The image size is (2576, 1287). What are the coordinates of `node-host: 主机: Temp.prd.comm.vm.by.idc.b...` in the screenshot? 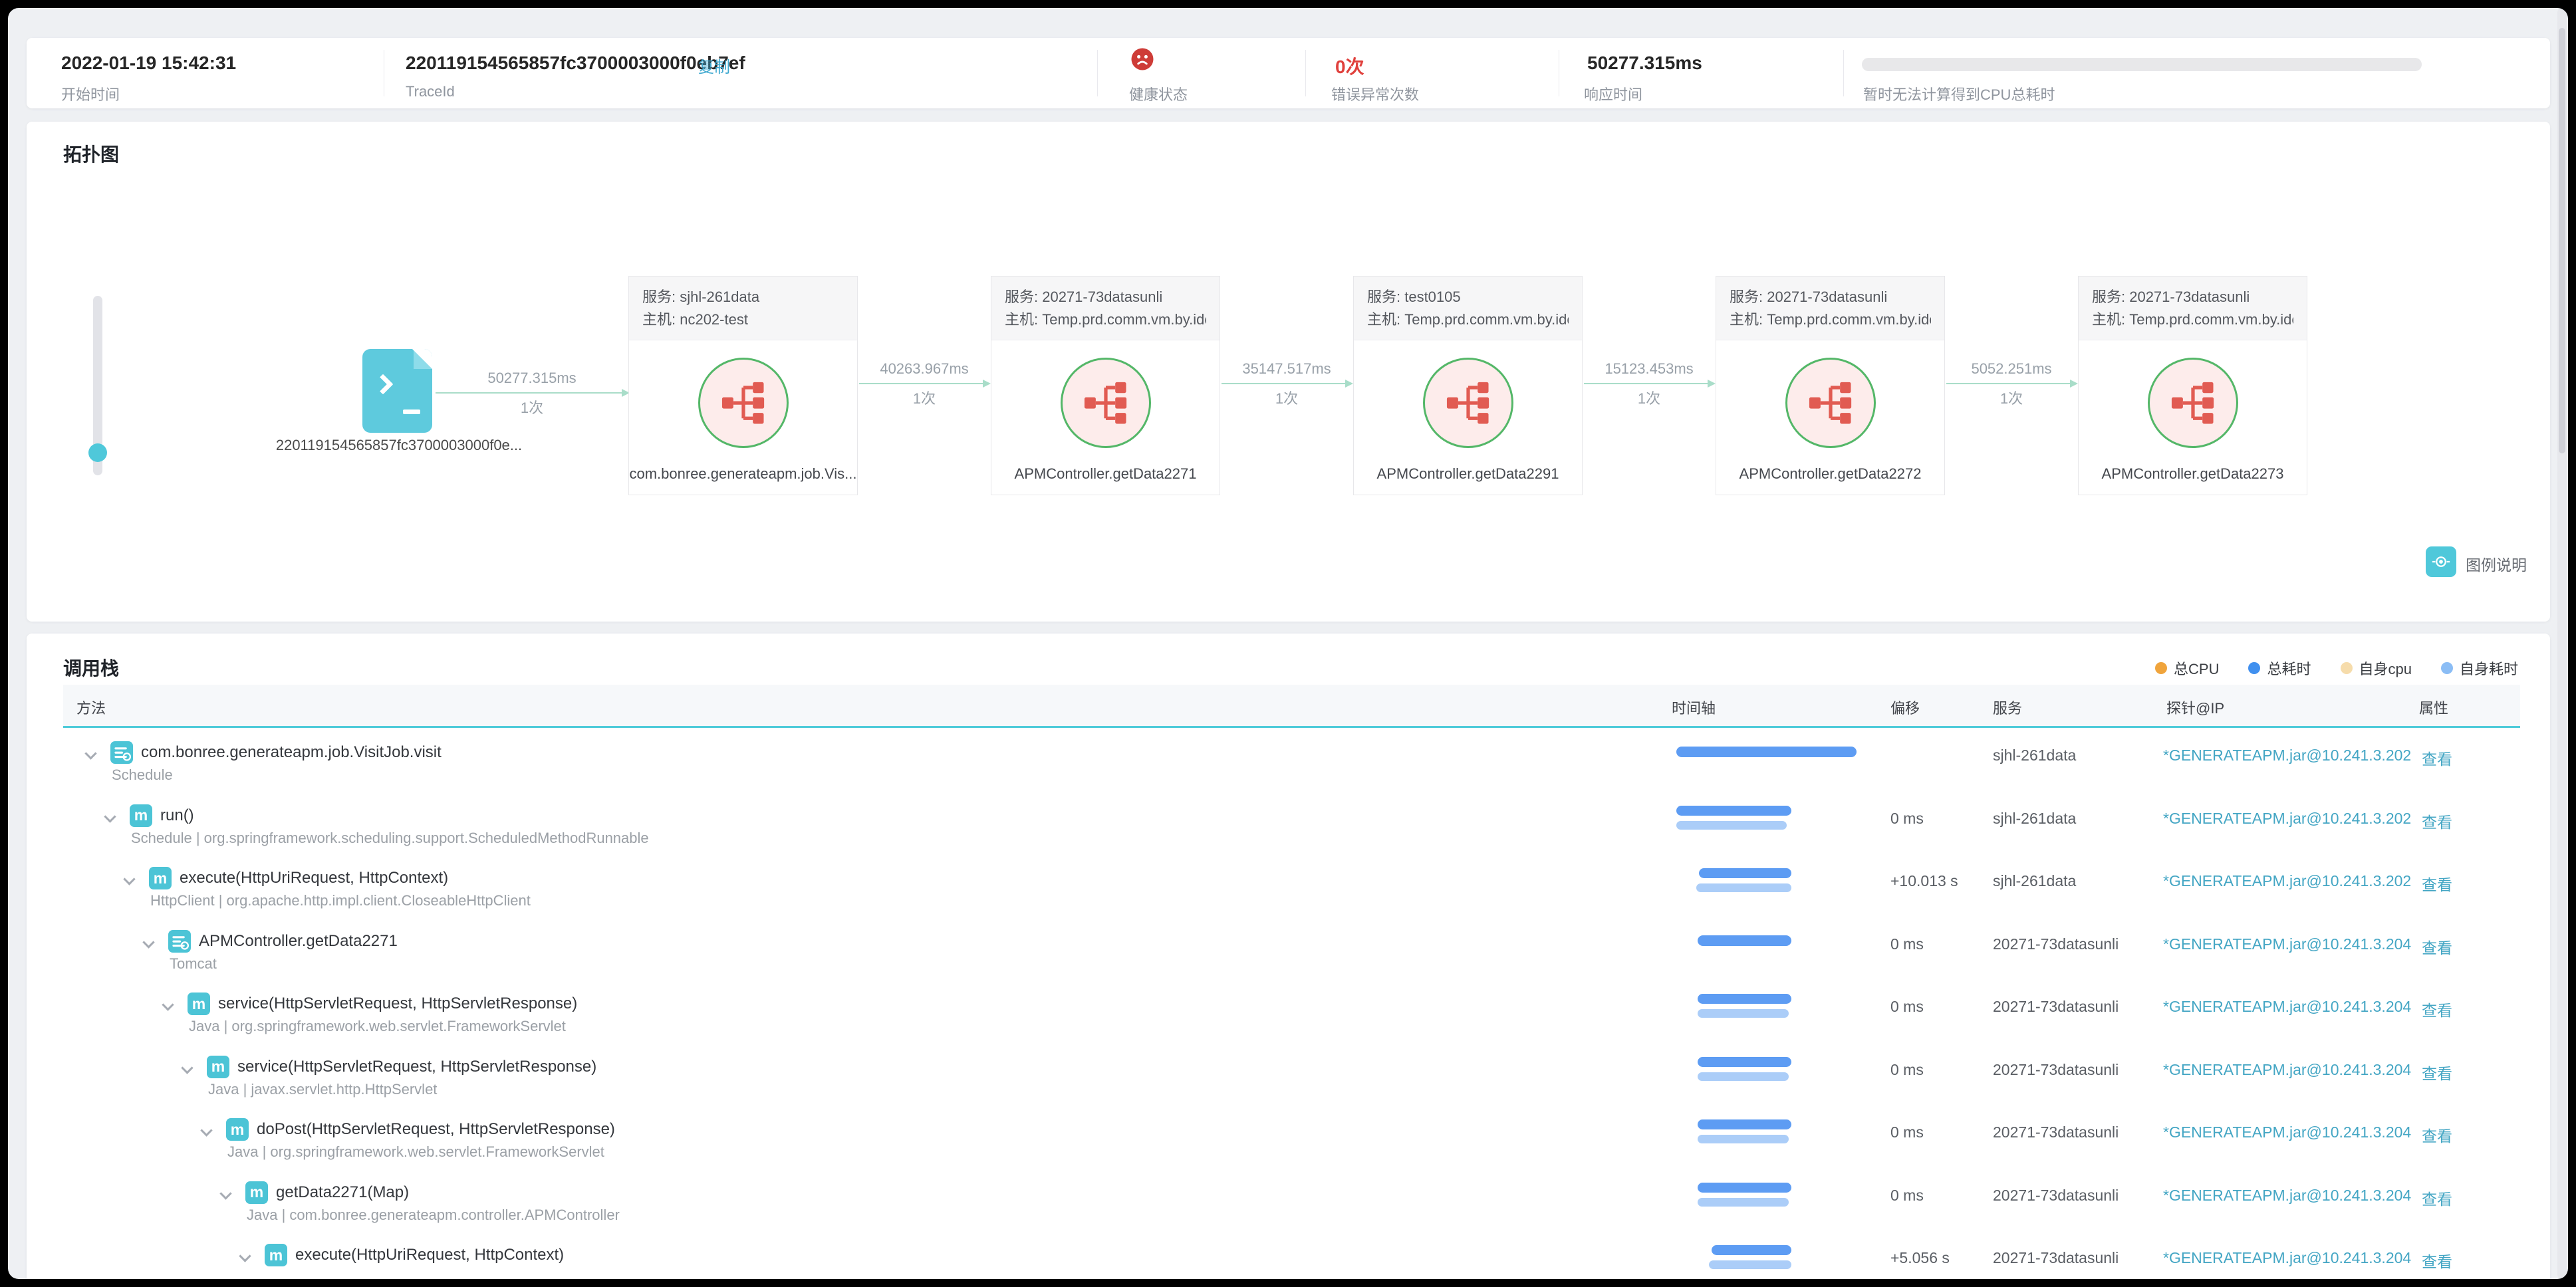 It's located at (1468, 319).